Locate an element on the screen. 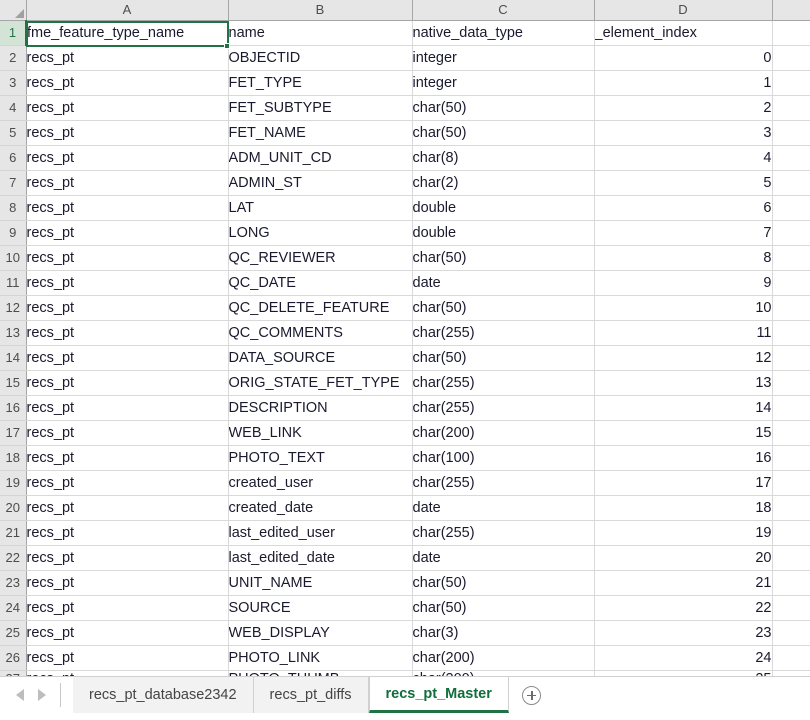 The height and width of the screenshot is (720, 810). cell-e22 is located at coordinates (791, 558).